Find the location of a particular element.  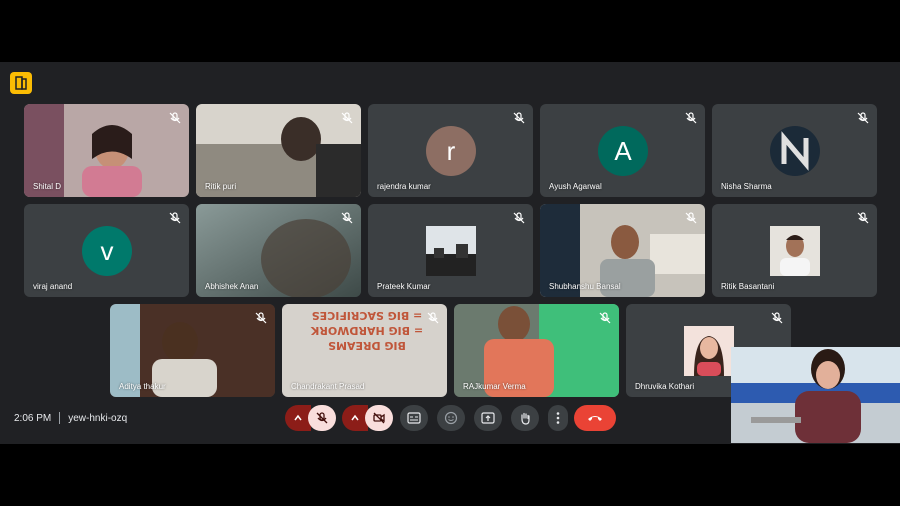

captions-icon is located at coordinates (414, 418).